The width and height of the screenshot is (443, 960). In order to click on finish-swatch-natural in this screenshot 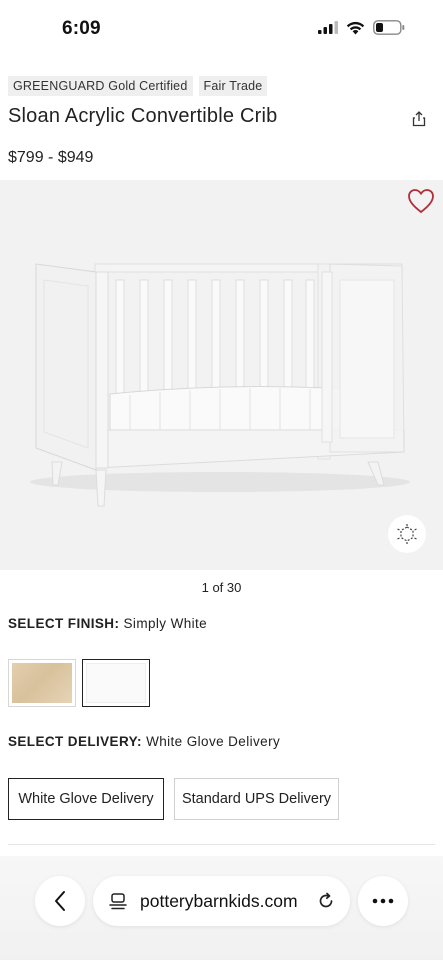, I will do `click(42, 683)`.